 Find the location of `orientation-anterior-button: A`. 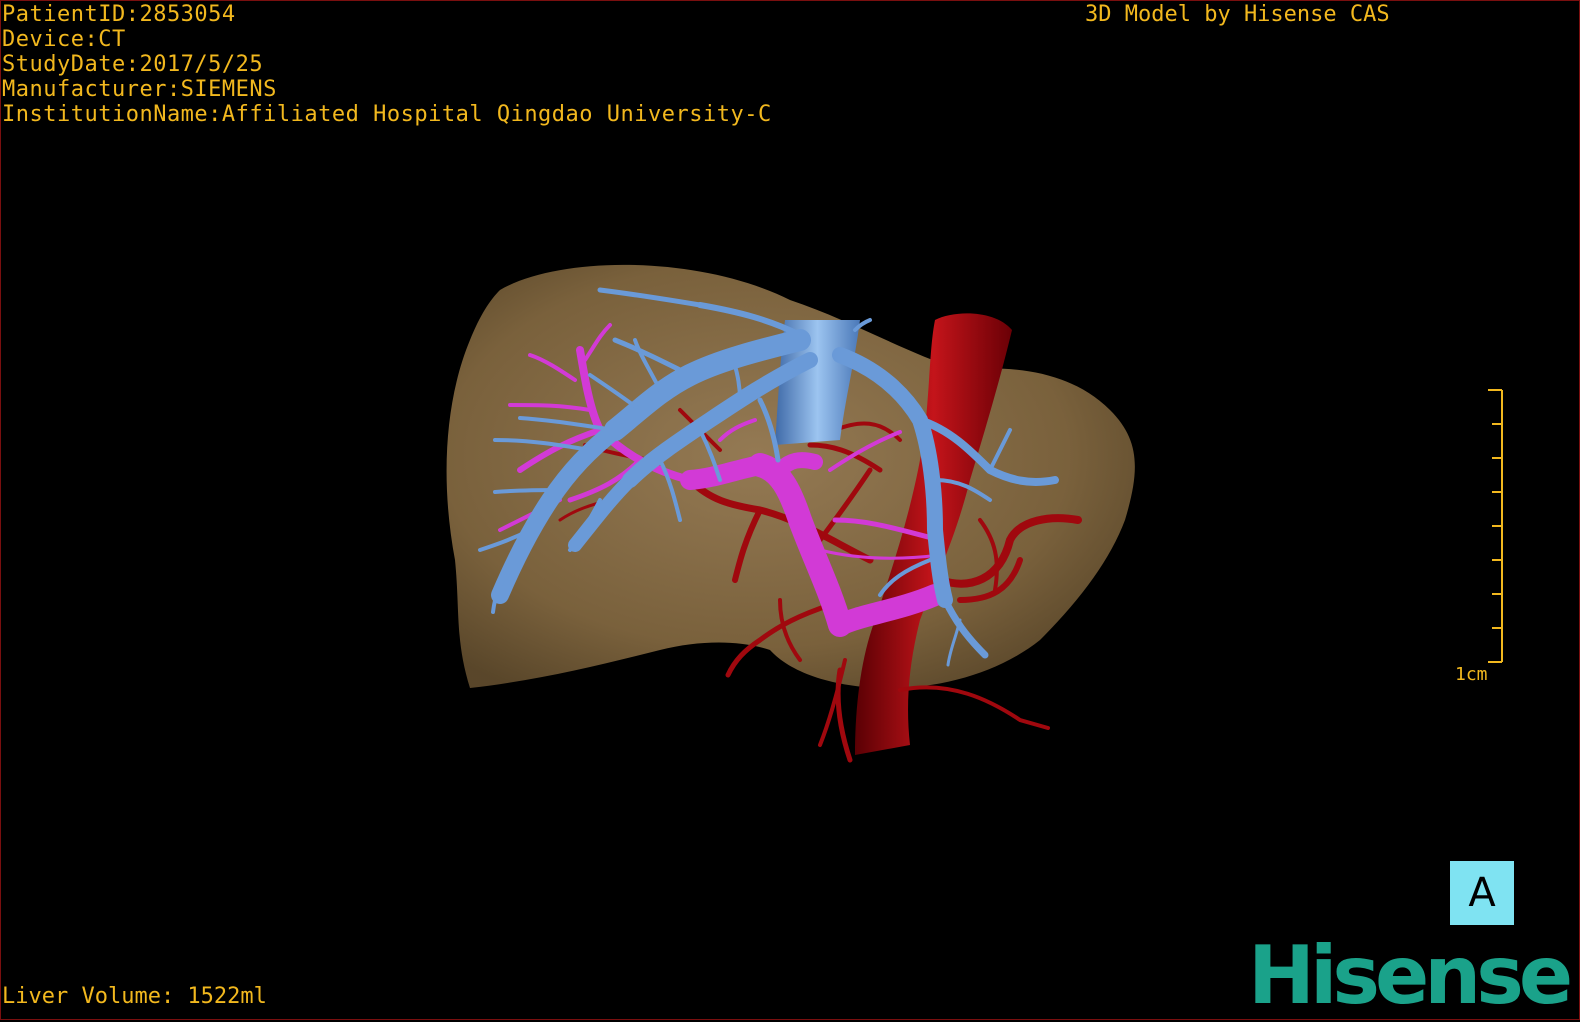

orientation-anterior-button: A is located at coordinates (1482, 893).